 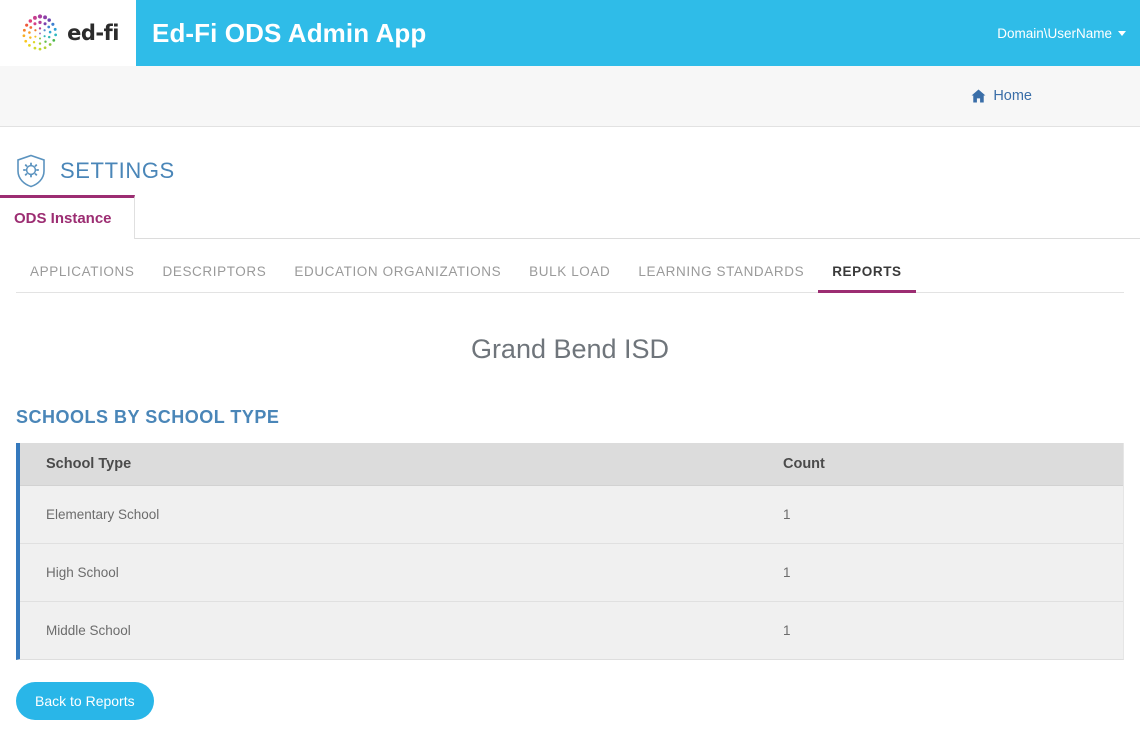 I want to click on table-row: Elementary School 1, so click(x=571, y=514).